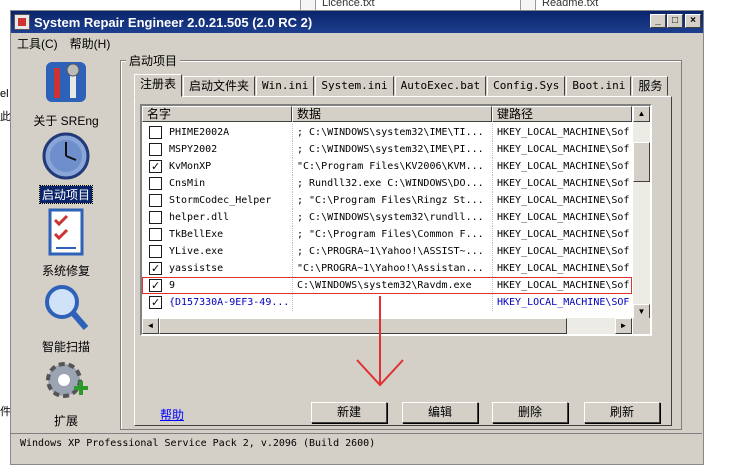 This screenshot has height=465, width=743. I want to click on cell-name: MSPY2002, so click(217, 149).